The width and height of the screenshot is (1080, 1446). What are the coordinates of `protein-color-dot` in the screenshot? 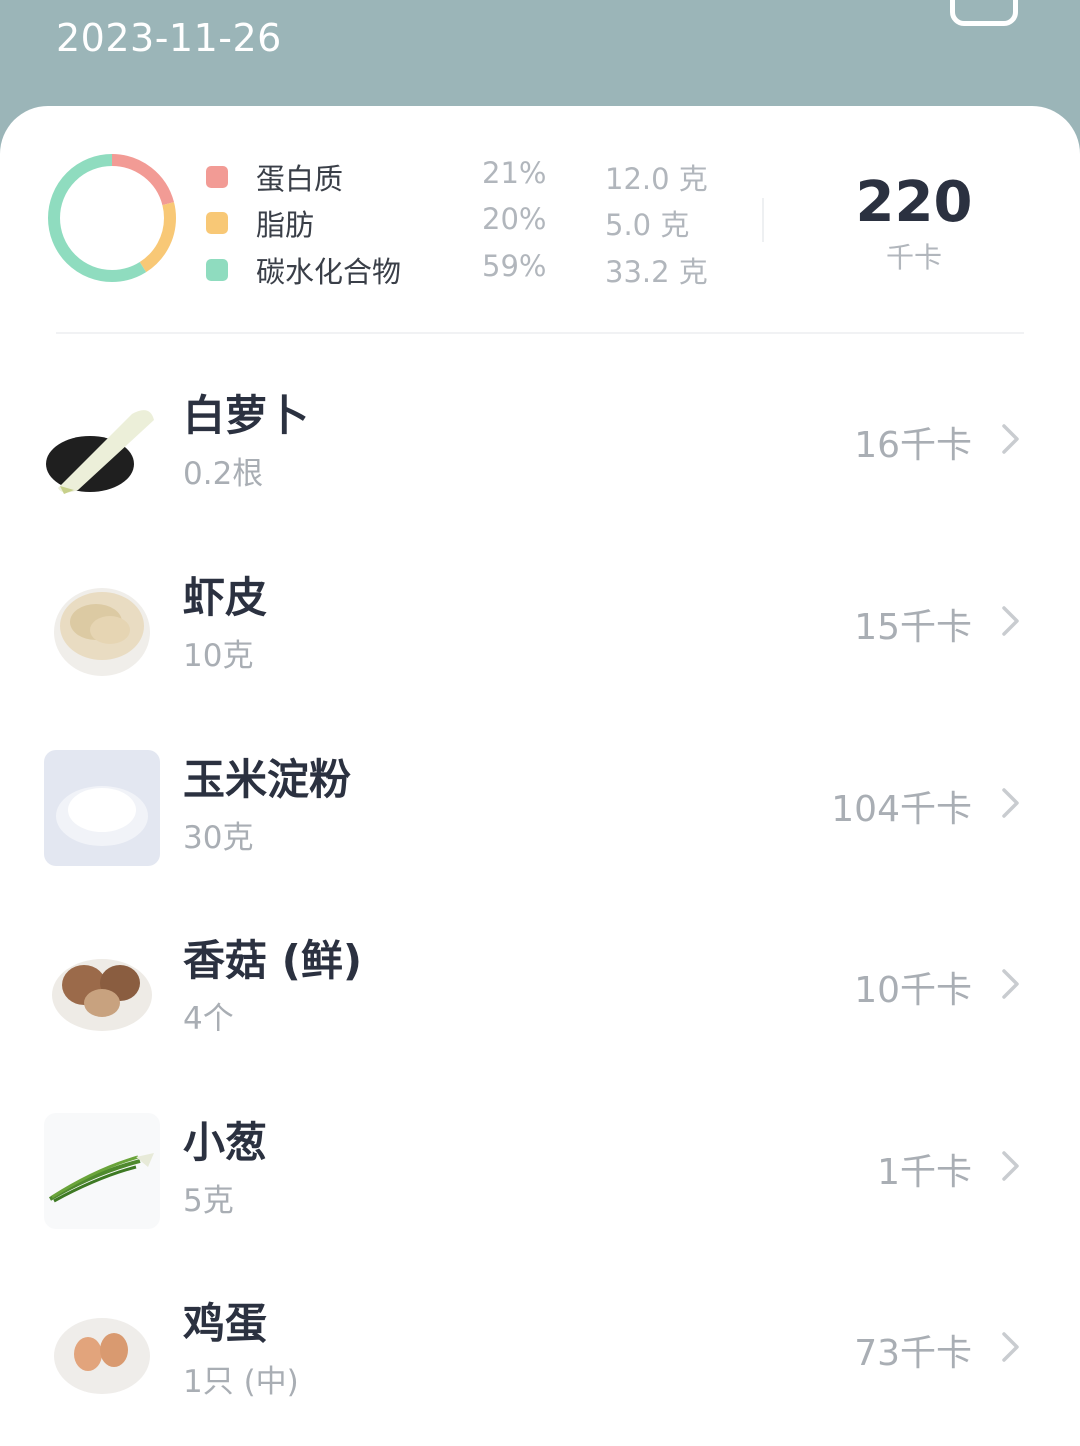 It's located at (217, 177).